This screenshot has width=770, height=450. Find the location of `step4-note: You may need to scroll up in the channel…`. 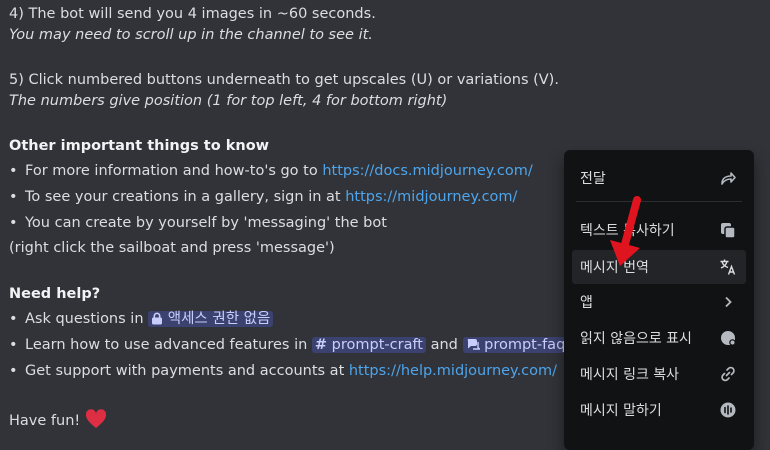

step4-note: You may need to scroll up in the channel… is located at coordinates (191, 35).